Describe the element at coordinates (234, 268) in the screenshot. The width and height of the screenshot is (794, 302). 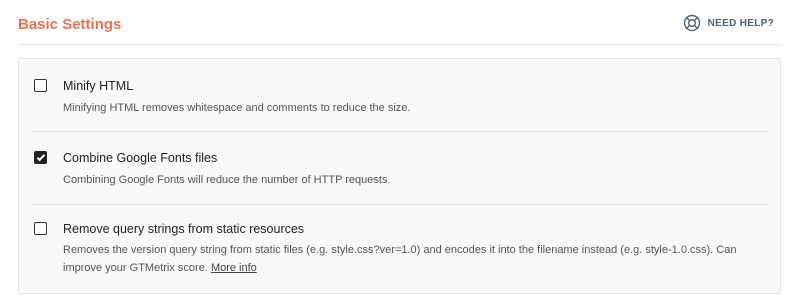
I see `more-info-link: More info` at that location.